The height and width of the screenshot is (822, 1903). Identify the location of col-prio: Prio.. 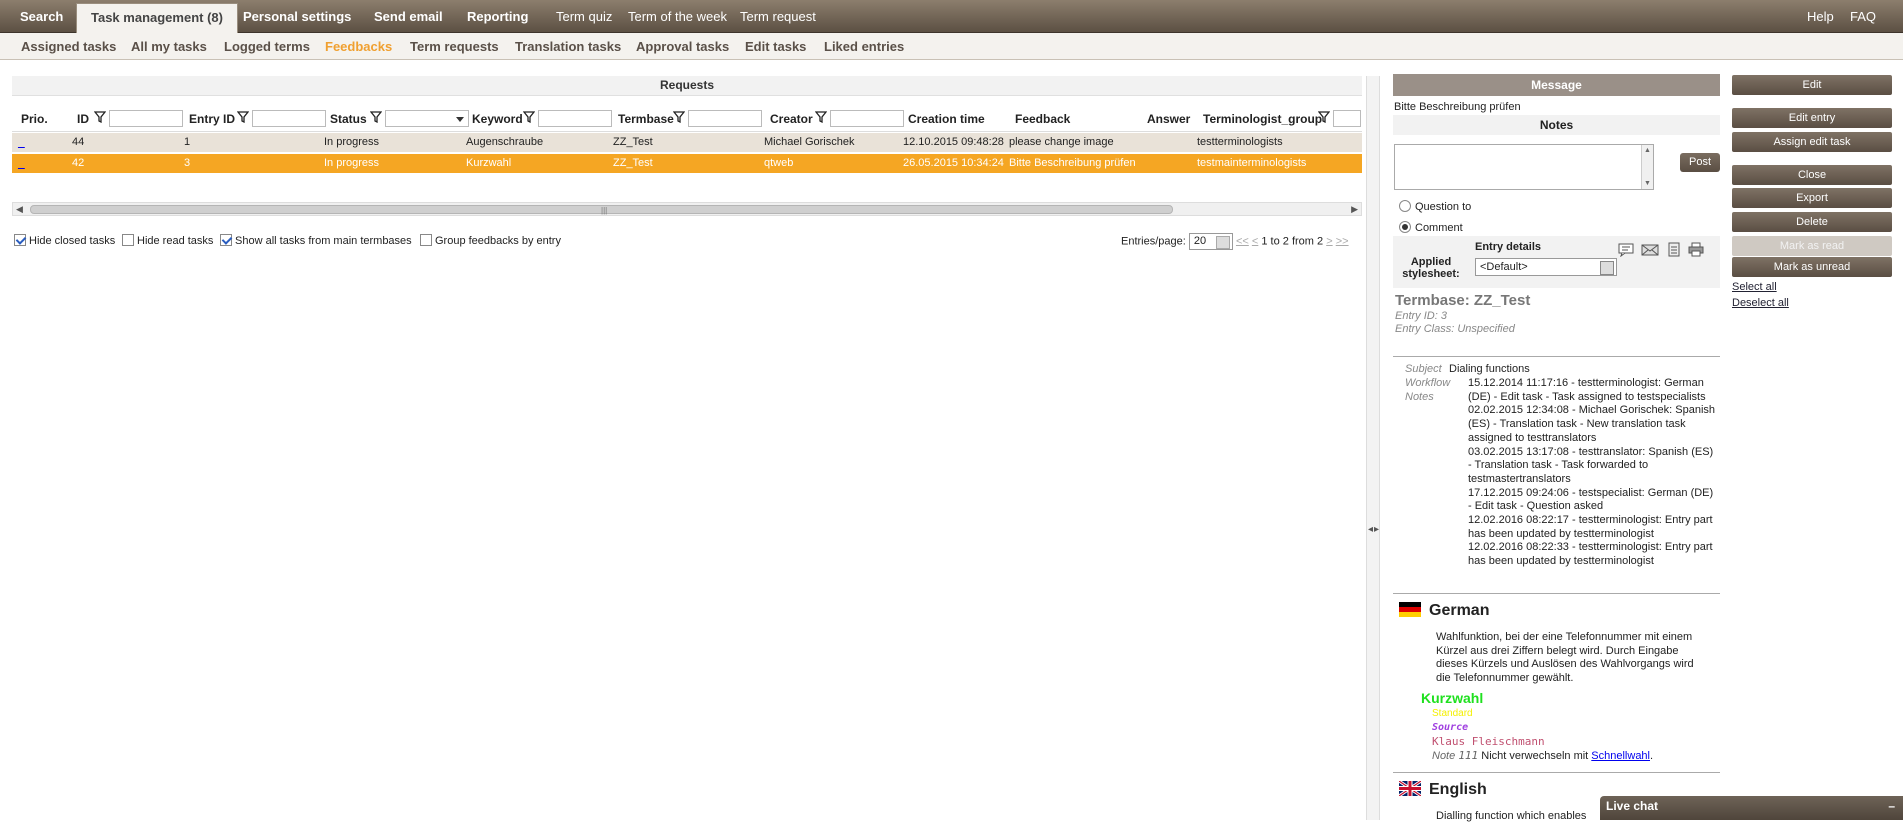
(34, 119).